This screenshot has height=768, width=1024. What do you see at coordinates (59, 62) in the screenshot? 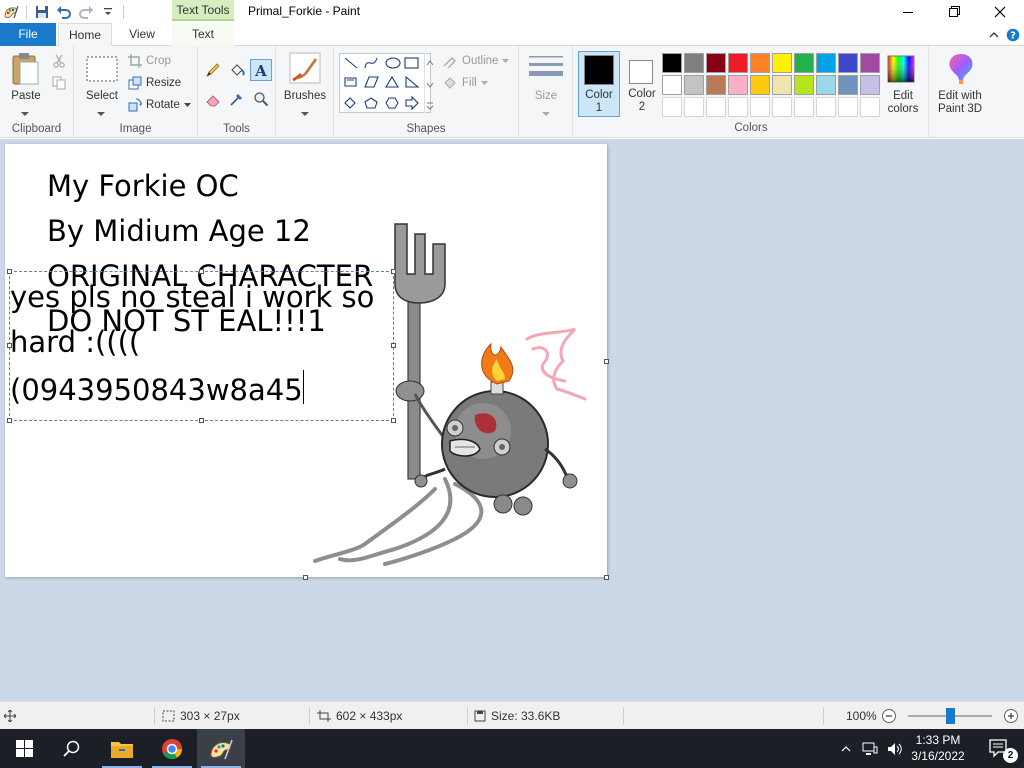
I see `cut-icon` at bounding box center [59, 62].